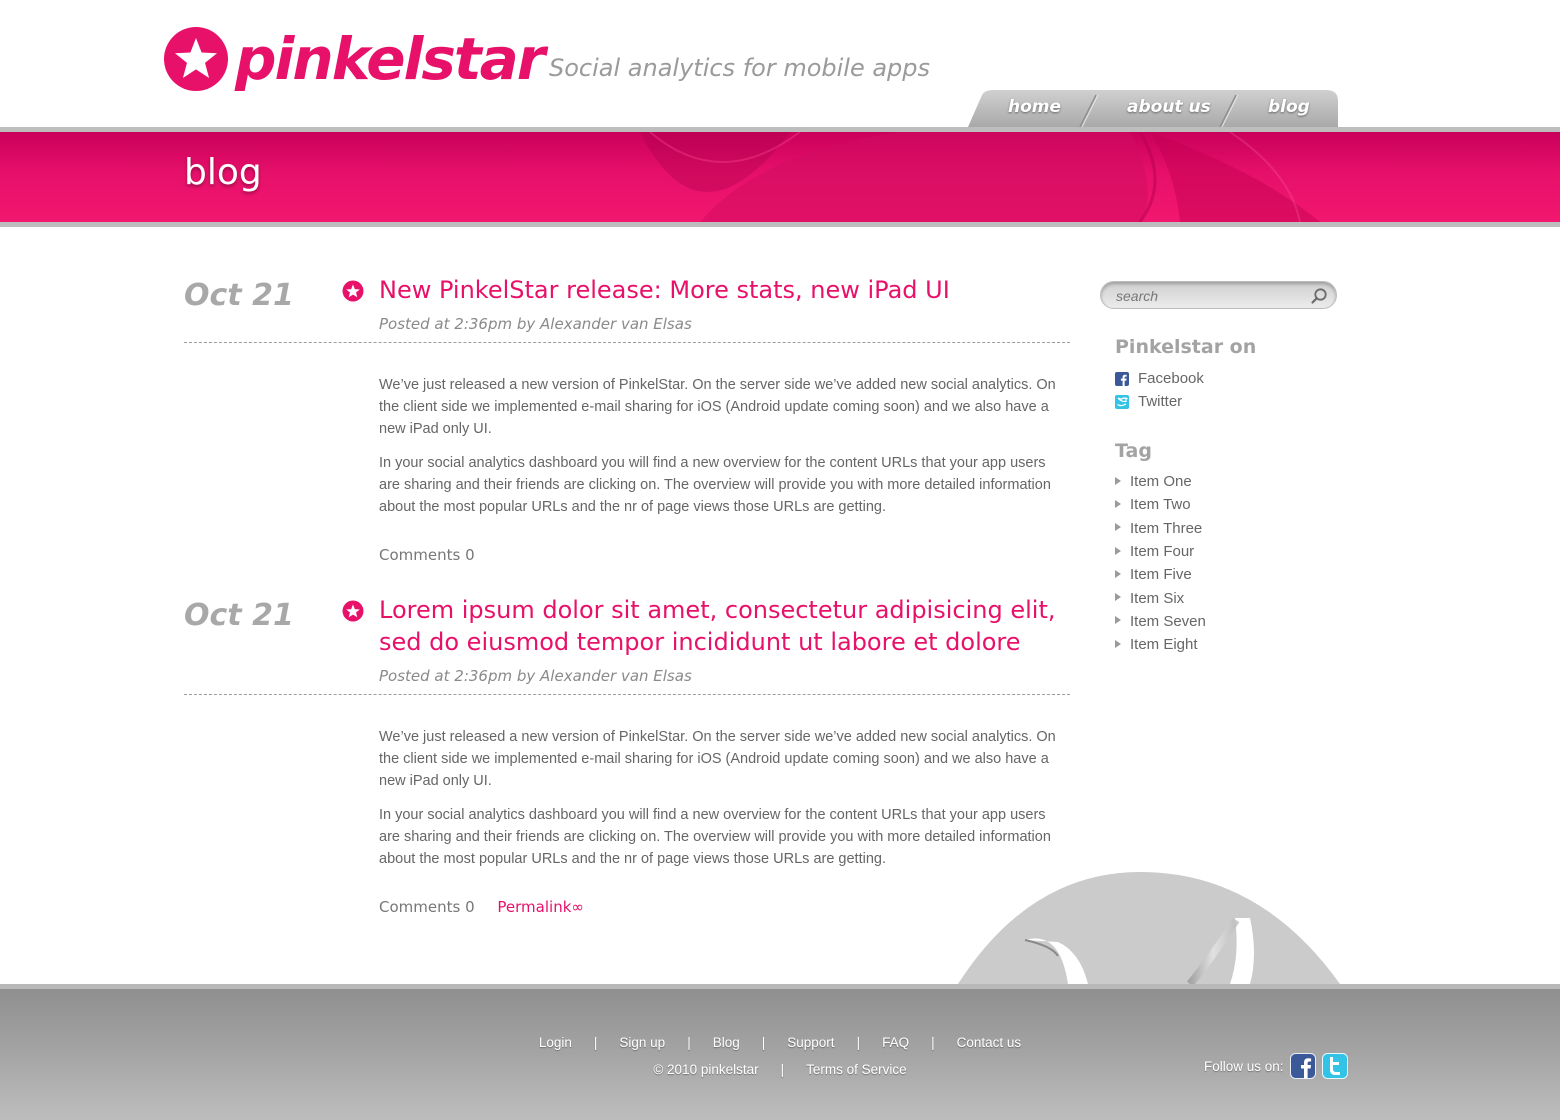 Image resolution: width=1560 pixels, height=1120 pixels. Describe the element at coordinates (780, 224) in the screenshot. I see `banner-bottom-border` at that location.